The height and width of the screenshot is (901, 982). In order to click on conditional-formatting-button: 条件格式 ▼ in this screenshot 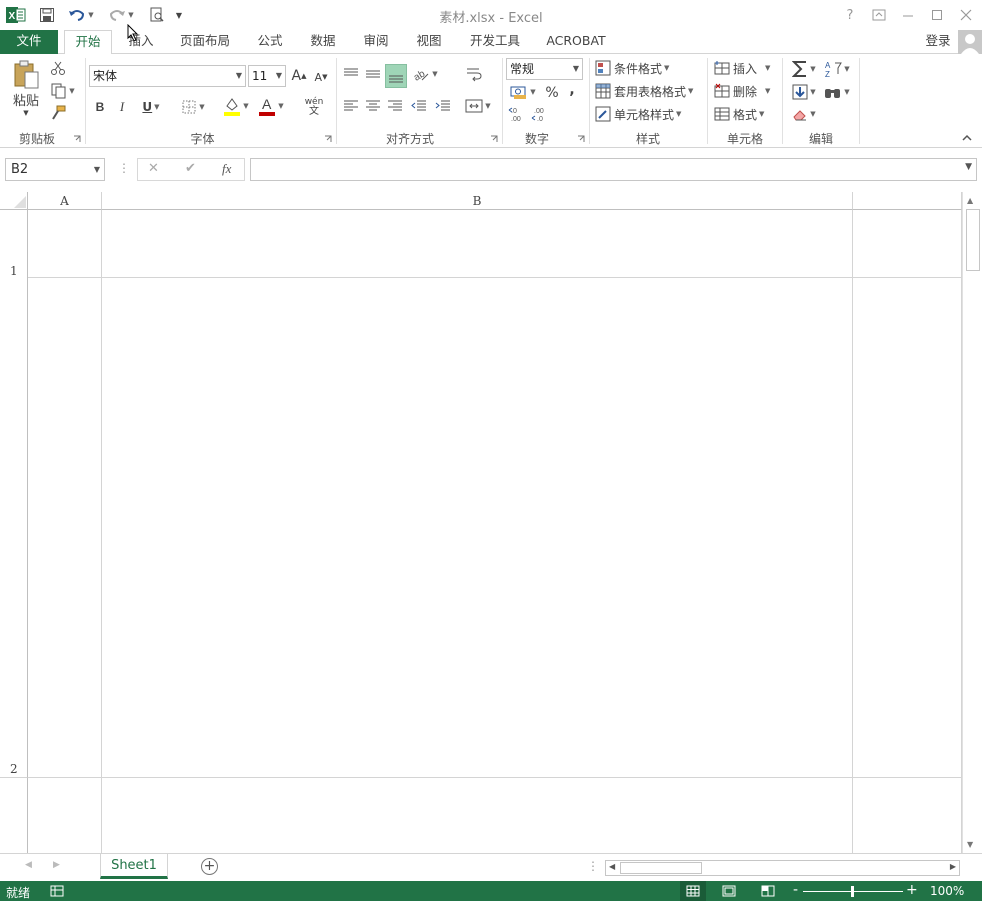, I will do `click(640, 68)`.